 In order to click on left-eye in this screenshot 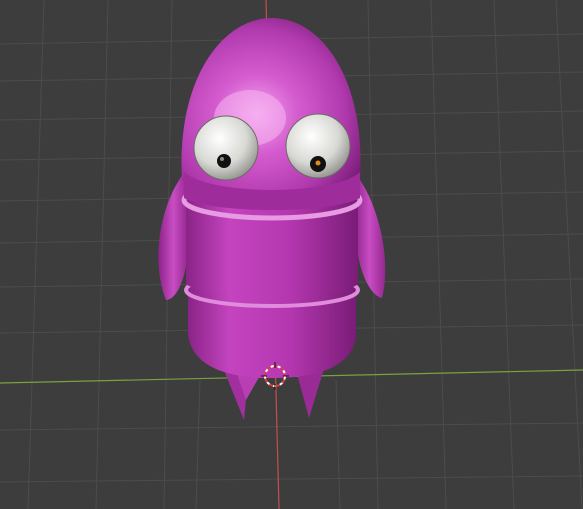, I will do `click(226, 148)`.